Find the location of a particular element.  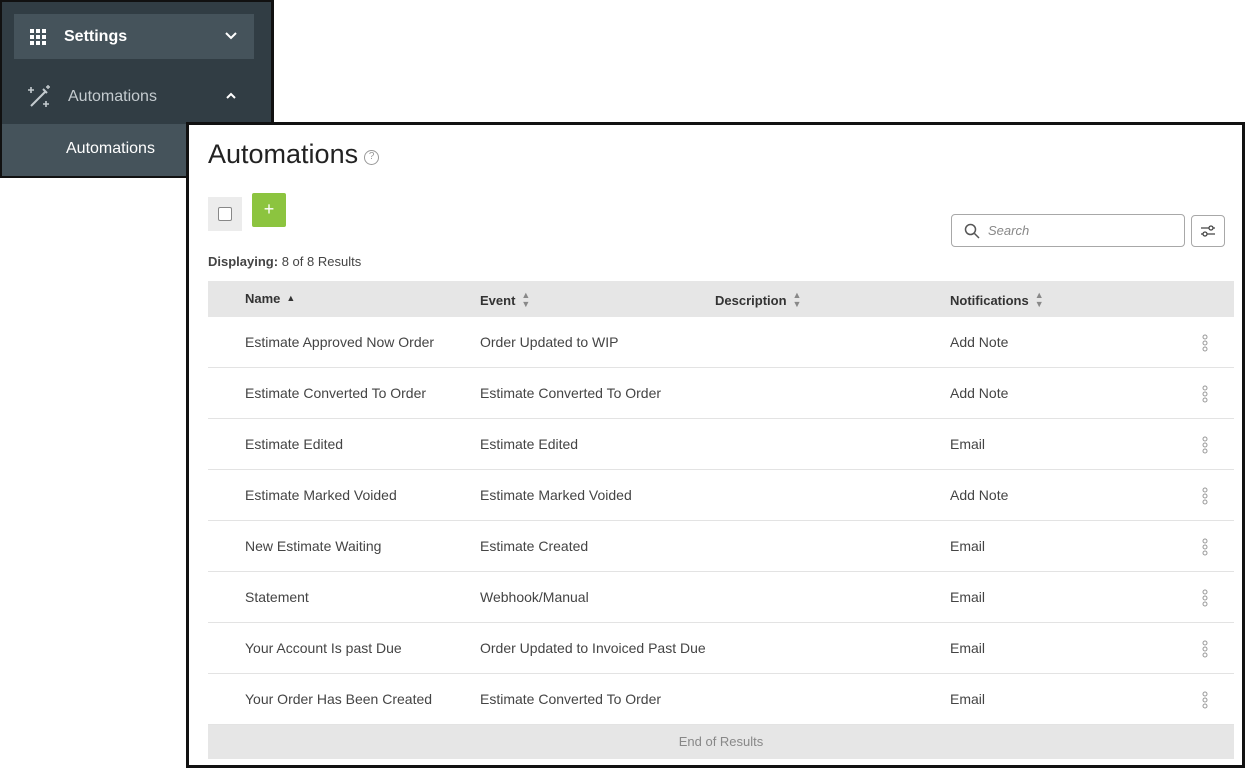

sidebar-item-label: Settings is located at coordinates (96, 36).